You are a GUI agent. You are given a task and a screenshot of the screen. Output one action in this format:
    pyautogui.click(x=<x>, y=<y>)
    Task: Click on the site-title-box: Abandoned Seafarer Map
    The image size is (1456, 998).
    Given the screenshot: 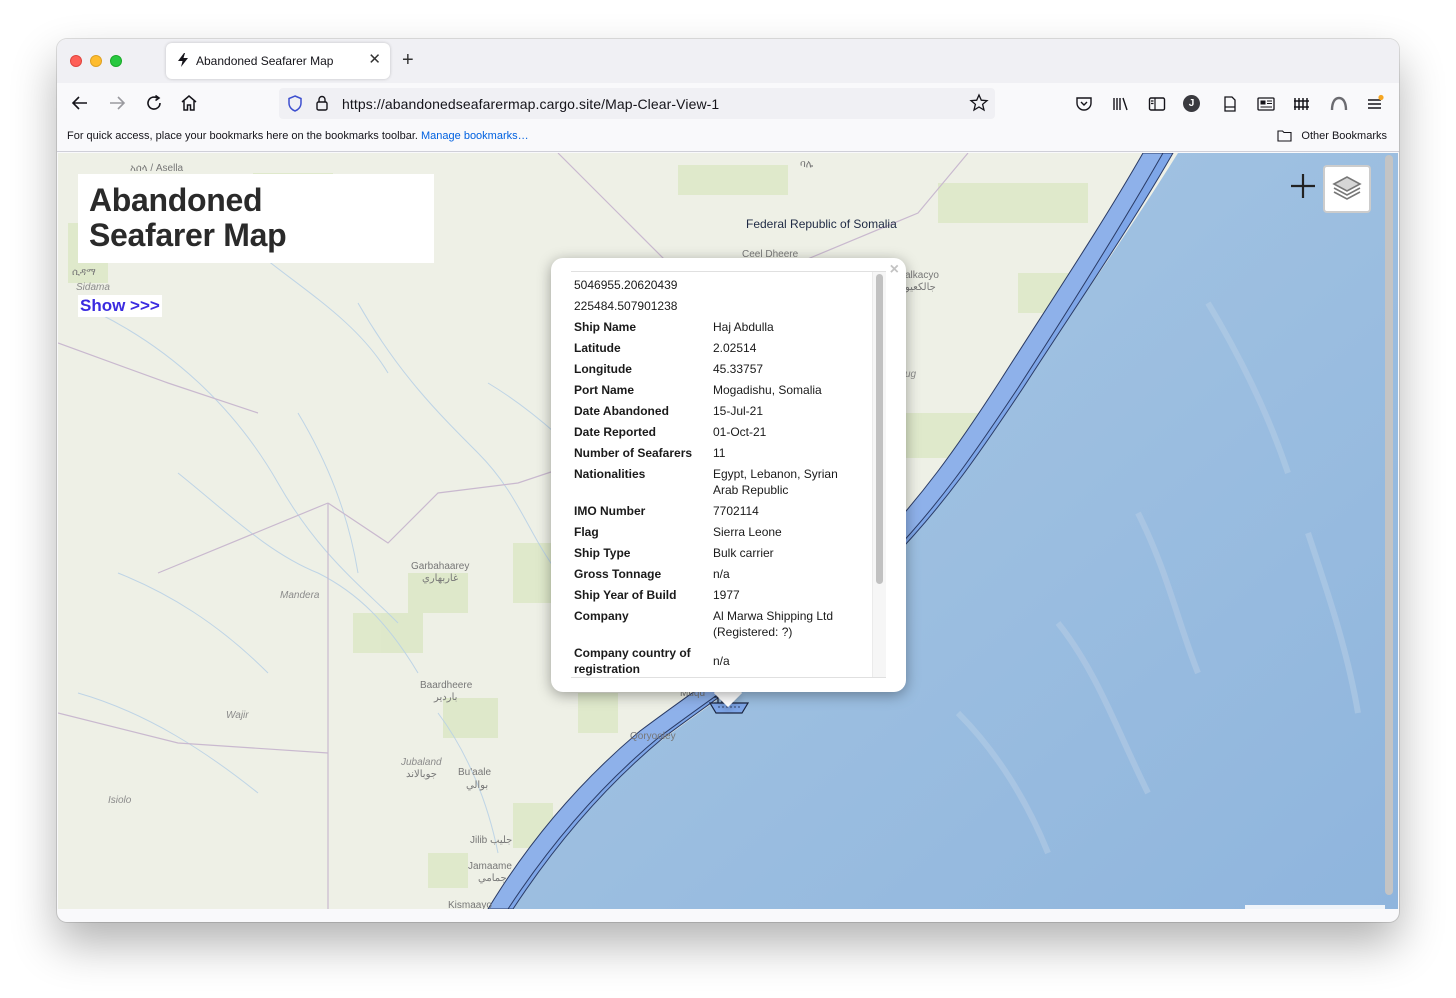 What is the action you would take?
    pyautogui.click(x=256, y=218)
    